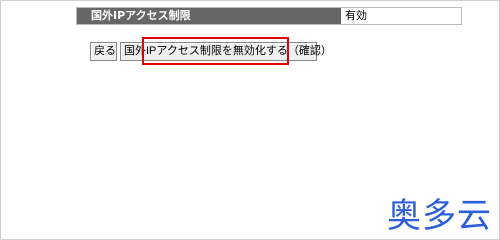 The image size is (500, 240). What do you see at coordinates (356, 15) in the screenshot?
I see `setting-value: 有効` at bounding box center [356, 15].